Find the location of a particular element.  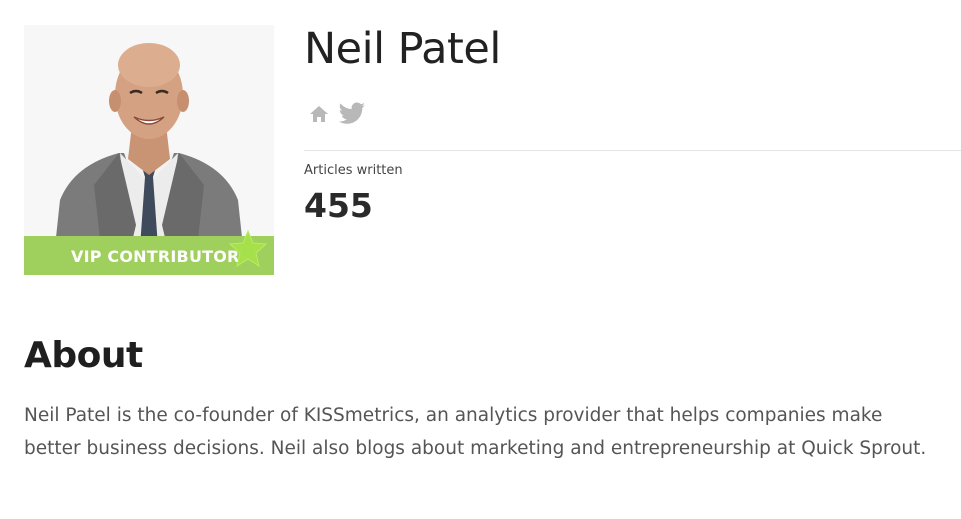

author-photo: VIP CONTRIBUTOR is located at coordinates (149, 150).